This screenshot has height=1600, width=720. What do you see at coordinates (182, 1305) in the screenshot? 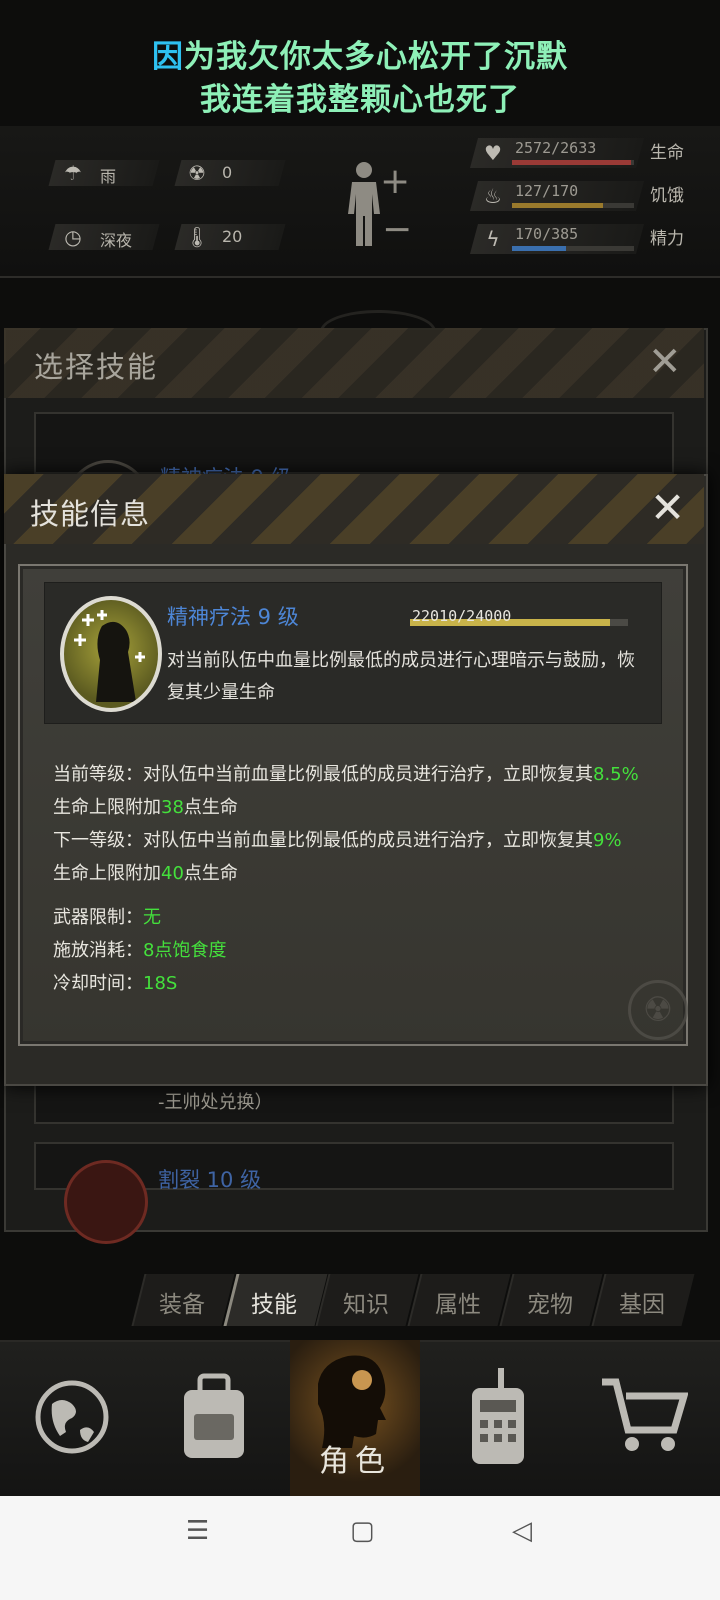
I see `tab-label: 装备` at bounding box center [182, 1305].